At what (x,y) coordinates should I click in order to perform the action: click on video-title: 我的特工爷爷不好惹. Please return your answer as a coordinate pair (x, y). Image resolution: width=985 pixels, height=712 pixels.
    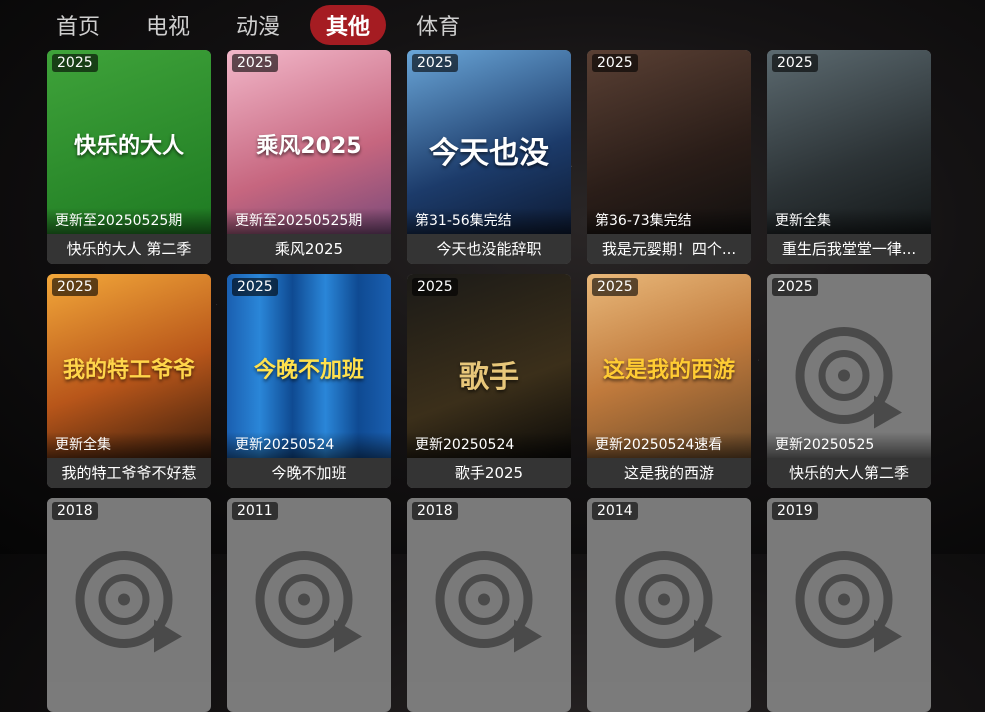
    Looking at the image, I should click on (129, 473).